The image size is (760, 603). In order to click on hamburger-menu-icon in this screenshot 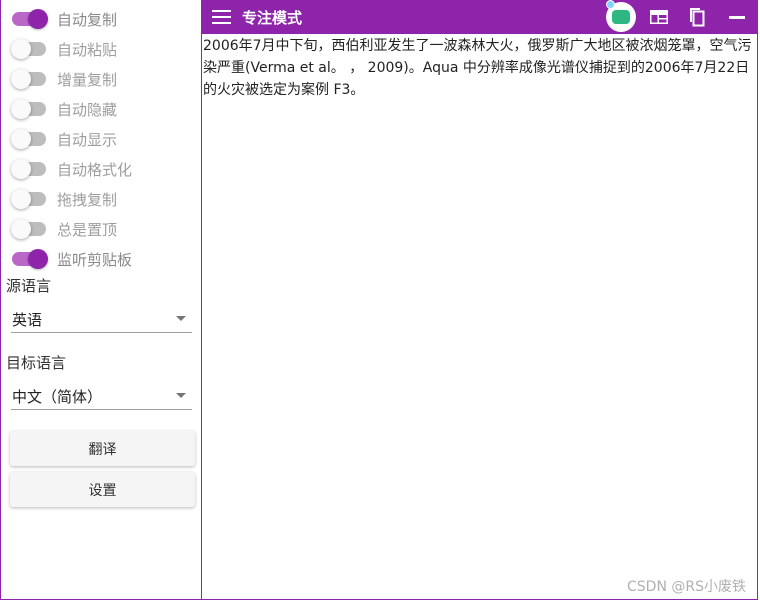, I will do `click(221, 17)`.